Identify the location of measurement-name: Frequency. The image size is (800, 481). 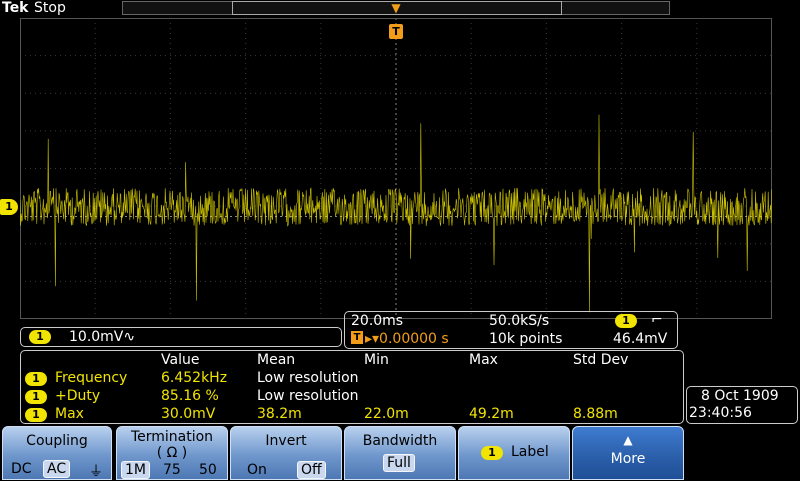
(91, 378).